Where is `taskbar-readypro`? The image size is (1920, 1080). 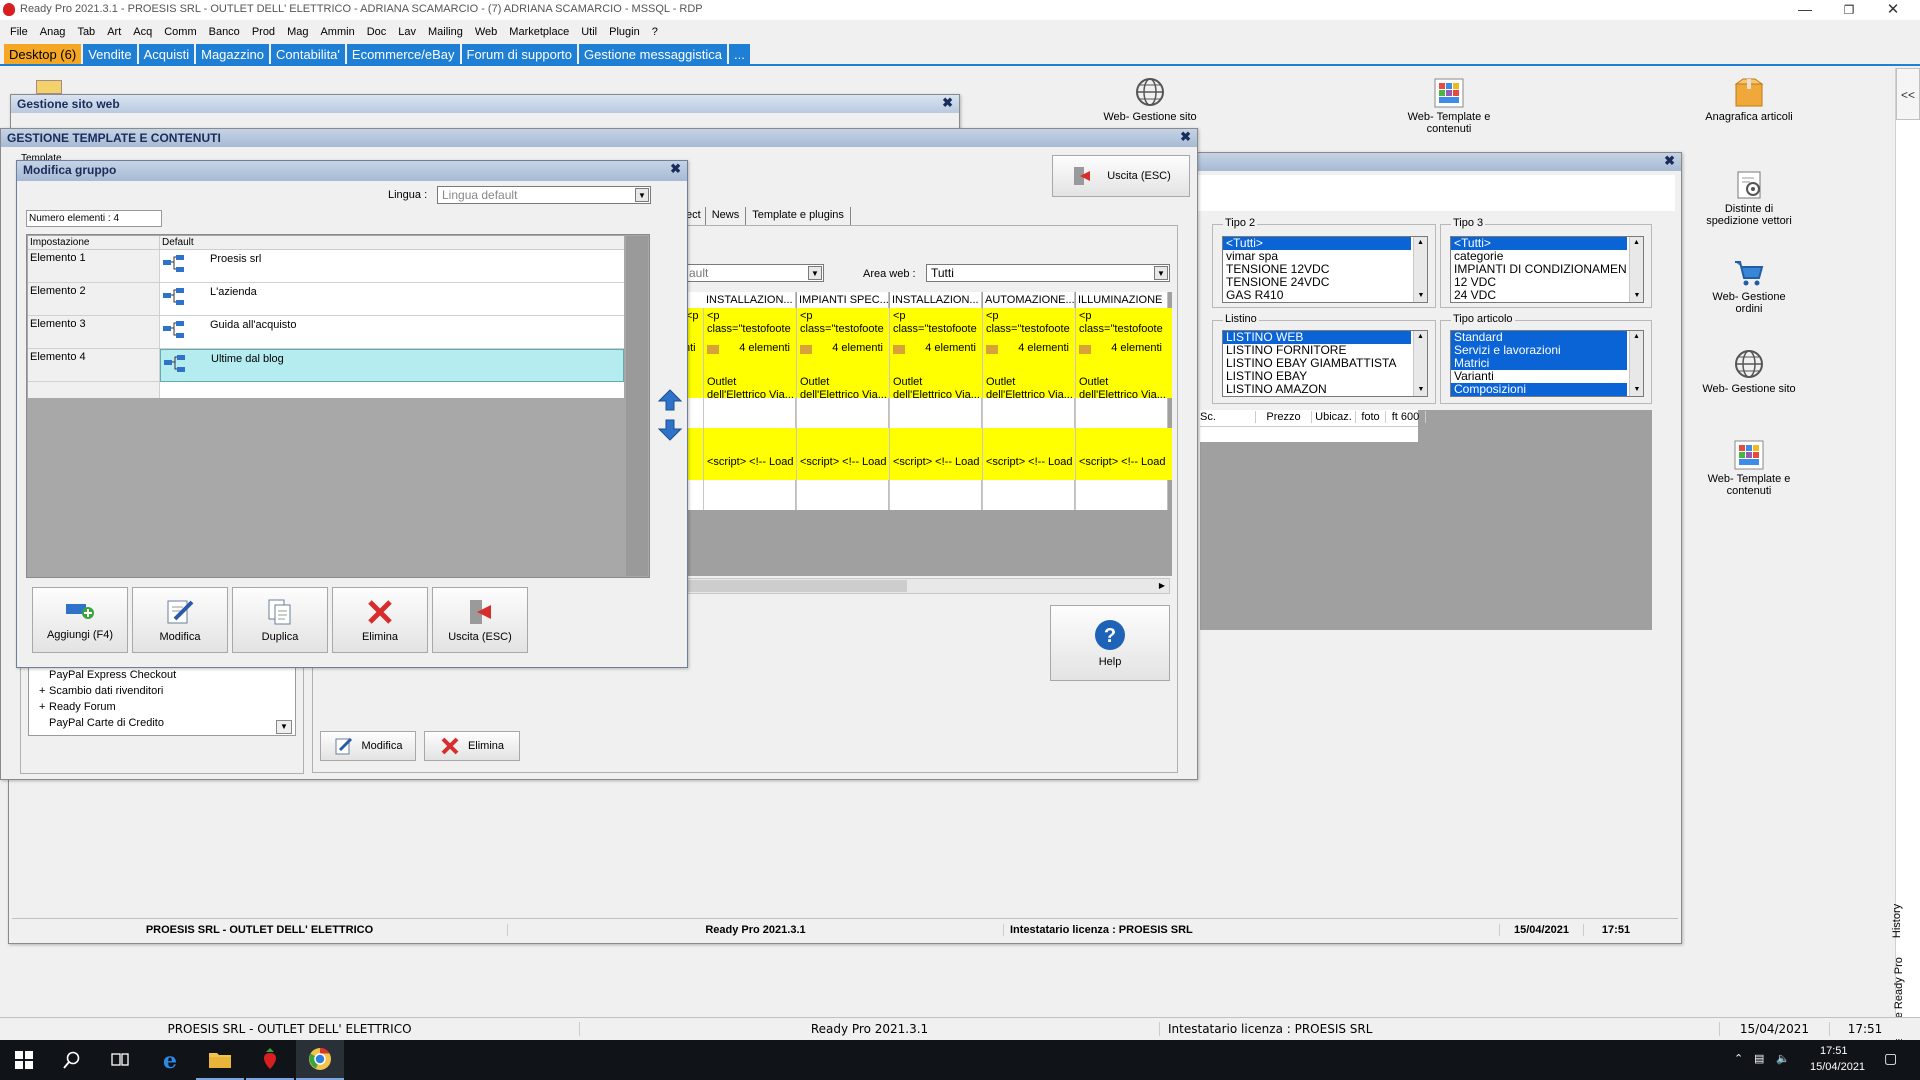 taskbar-readypro is located at coordinates (270, 1060).